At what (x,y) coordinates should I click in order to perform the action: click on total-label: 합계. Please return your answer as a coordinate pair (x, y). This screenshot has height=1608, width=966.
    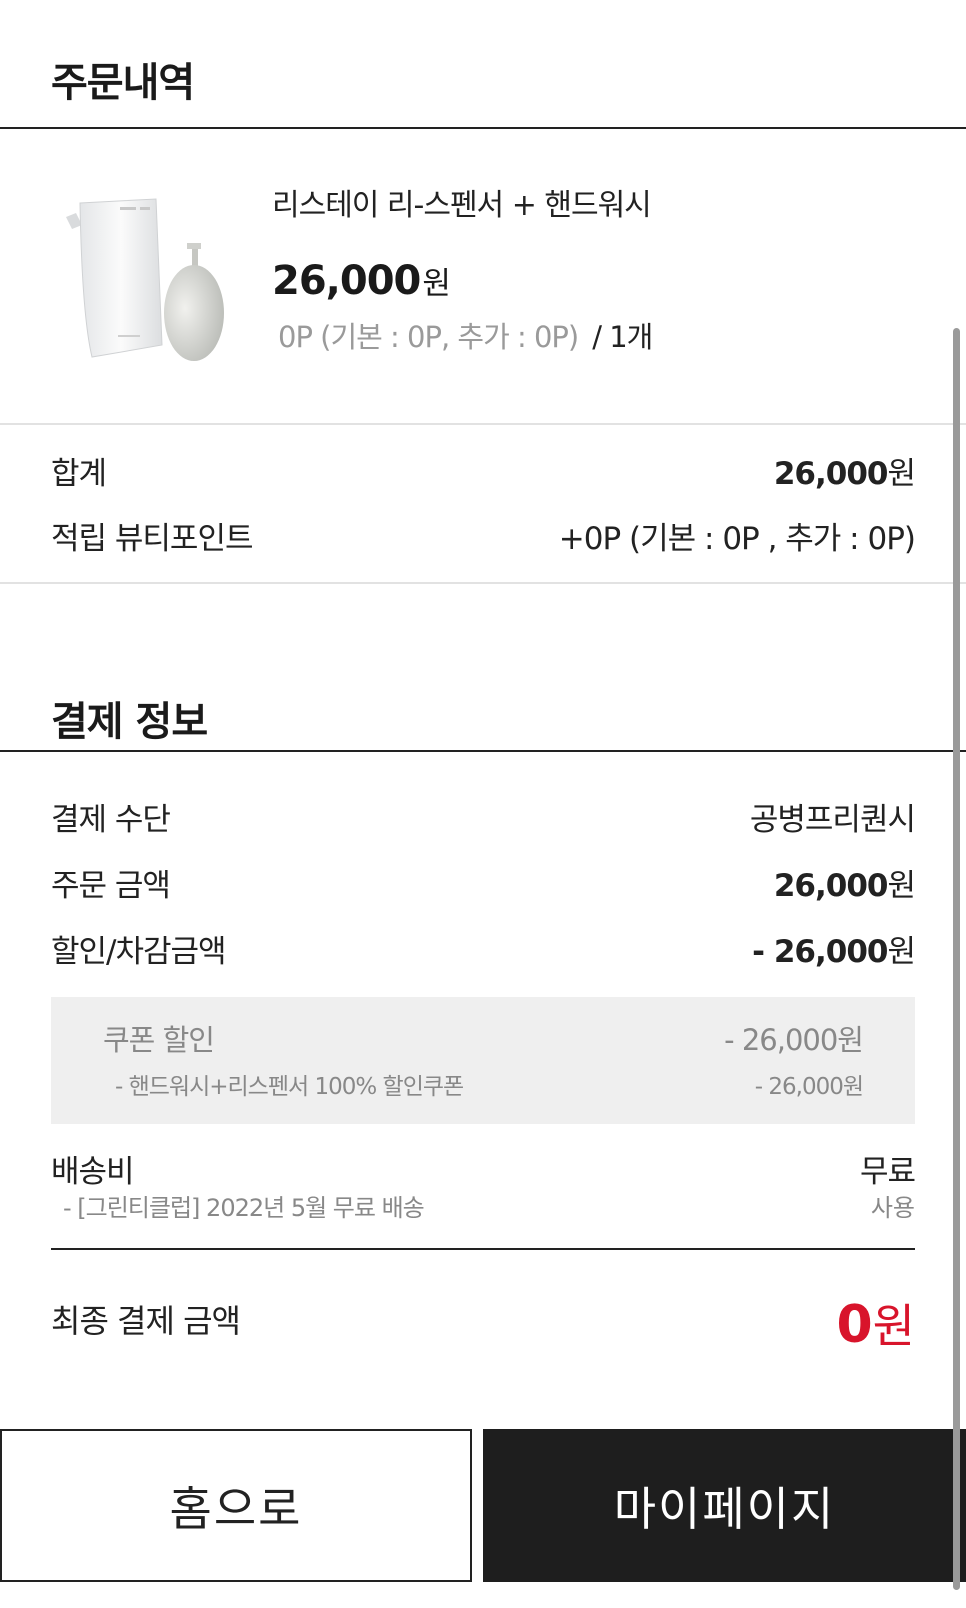
    Looking at the image, I should click on (79, 473).